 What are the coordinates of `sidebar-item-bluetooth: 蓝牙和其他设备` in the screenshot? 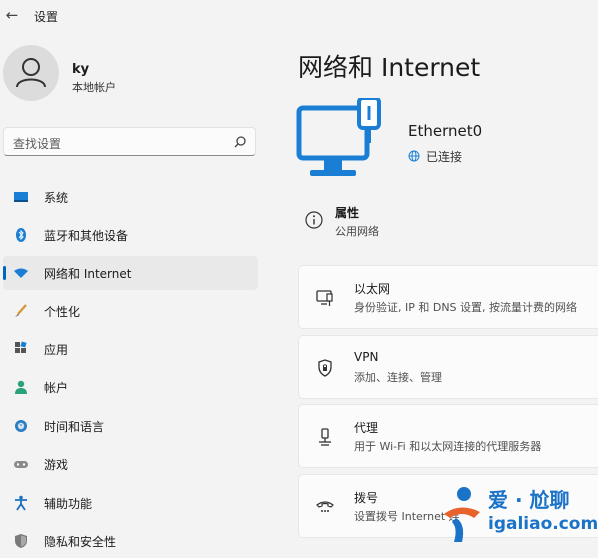 It's located at (130, 235).